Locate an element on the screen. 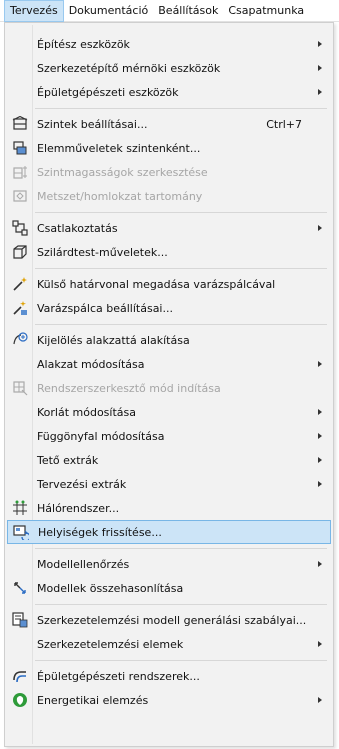 The height and width of the screenshot is (749, 339). menubar-item-tervezes: Tervezés is located at coordinates (34, 11).